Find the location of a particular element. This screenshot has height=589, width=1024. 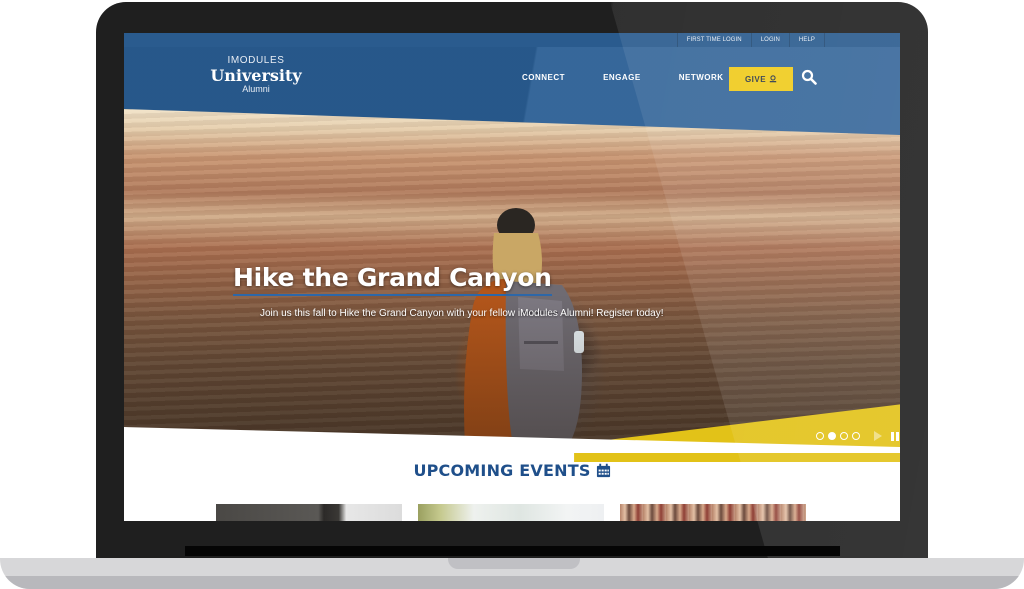

play-icon is located at coordinates (878, 436).